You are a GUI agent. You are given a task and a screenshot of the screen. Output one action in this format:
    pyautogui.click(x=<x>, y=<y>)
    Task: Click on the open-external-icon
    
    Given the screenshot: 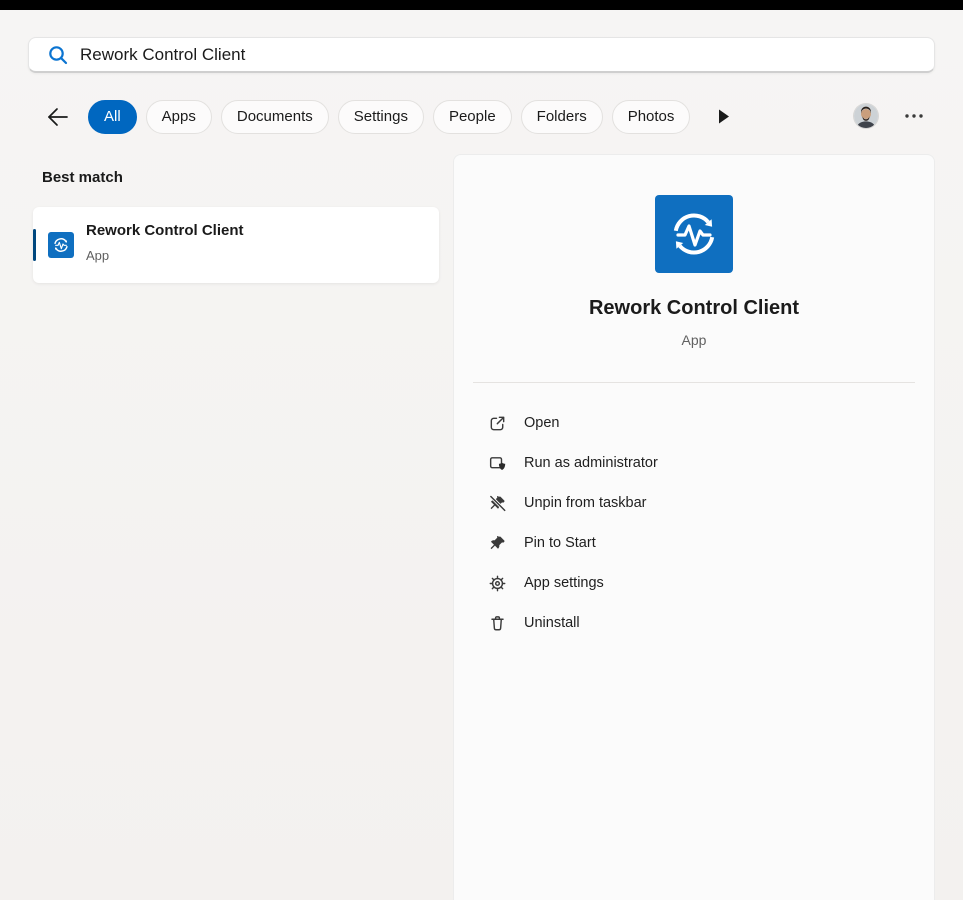 What is the action you would take?
    pyautogui.click(x=497, y=423)
    